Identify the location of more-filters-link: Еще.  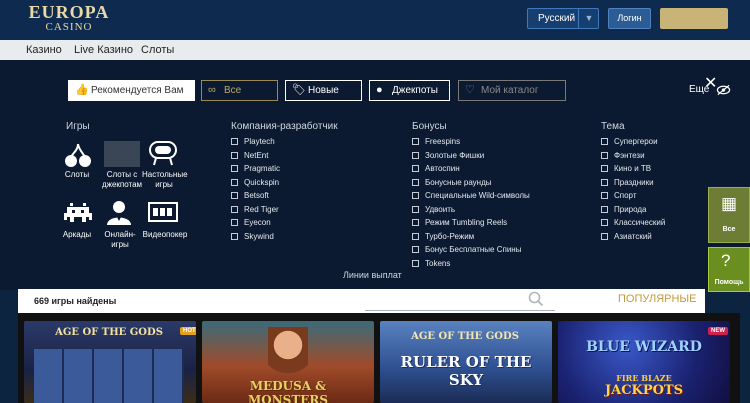
(699, 89).